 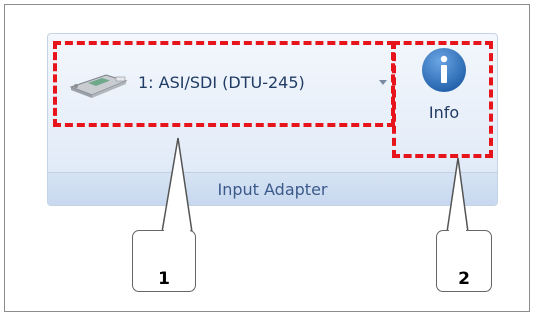 What do you see at coordinates (464, 279) in the screenshot?
I see `callout-2-number: 2` at bounding box center [464, 279].